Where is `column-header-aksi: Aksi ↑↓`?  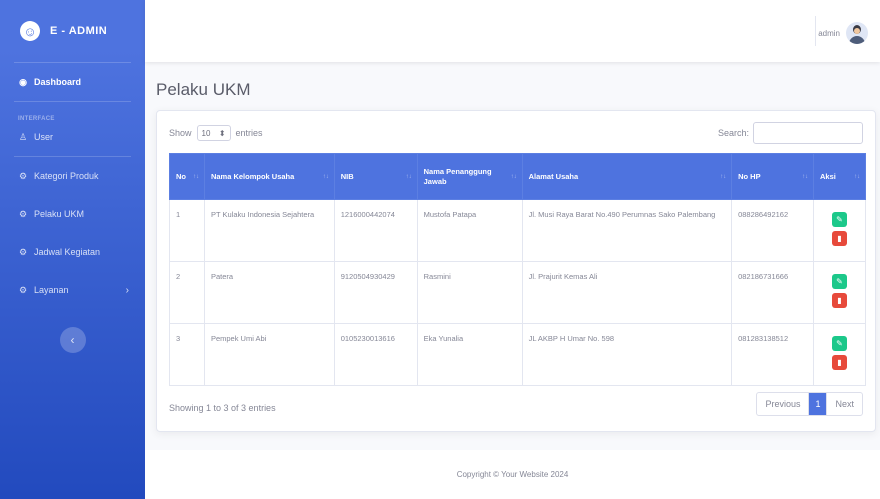
column-header-aksi: Aksi ↑↓ is located at coordinates (839, 176).